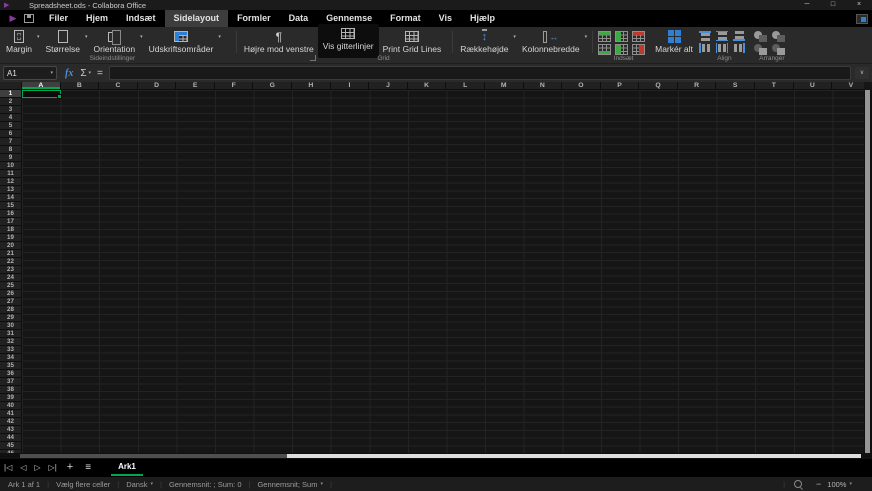 This screenshot has height=491, width=872. Describe the element at coordinates (10, 342) in the screenshot. I see `row-header-32: 32` at that location.